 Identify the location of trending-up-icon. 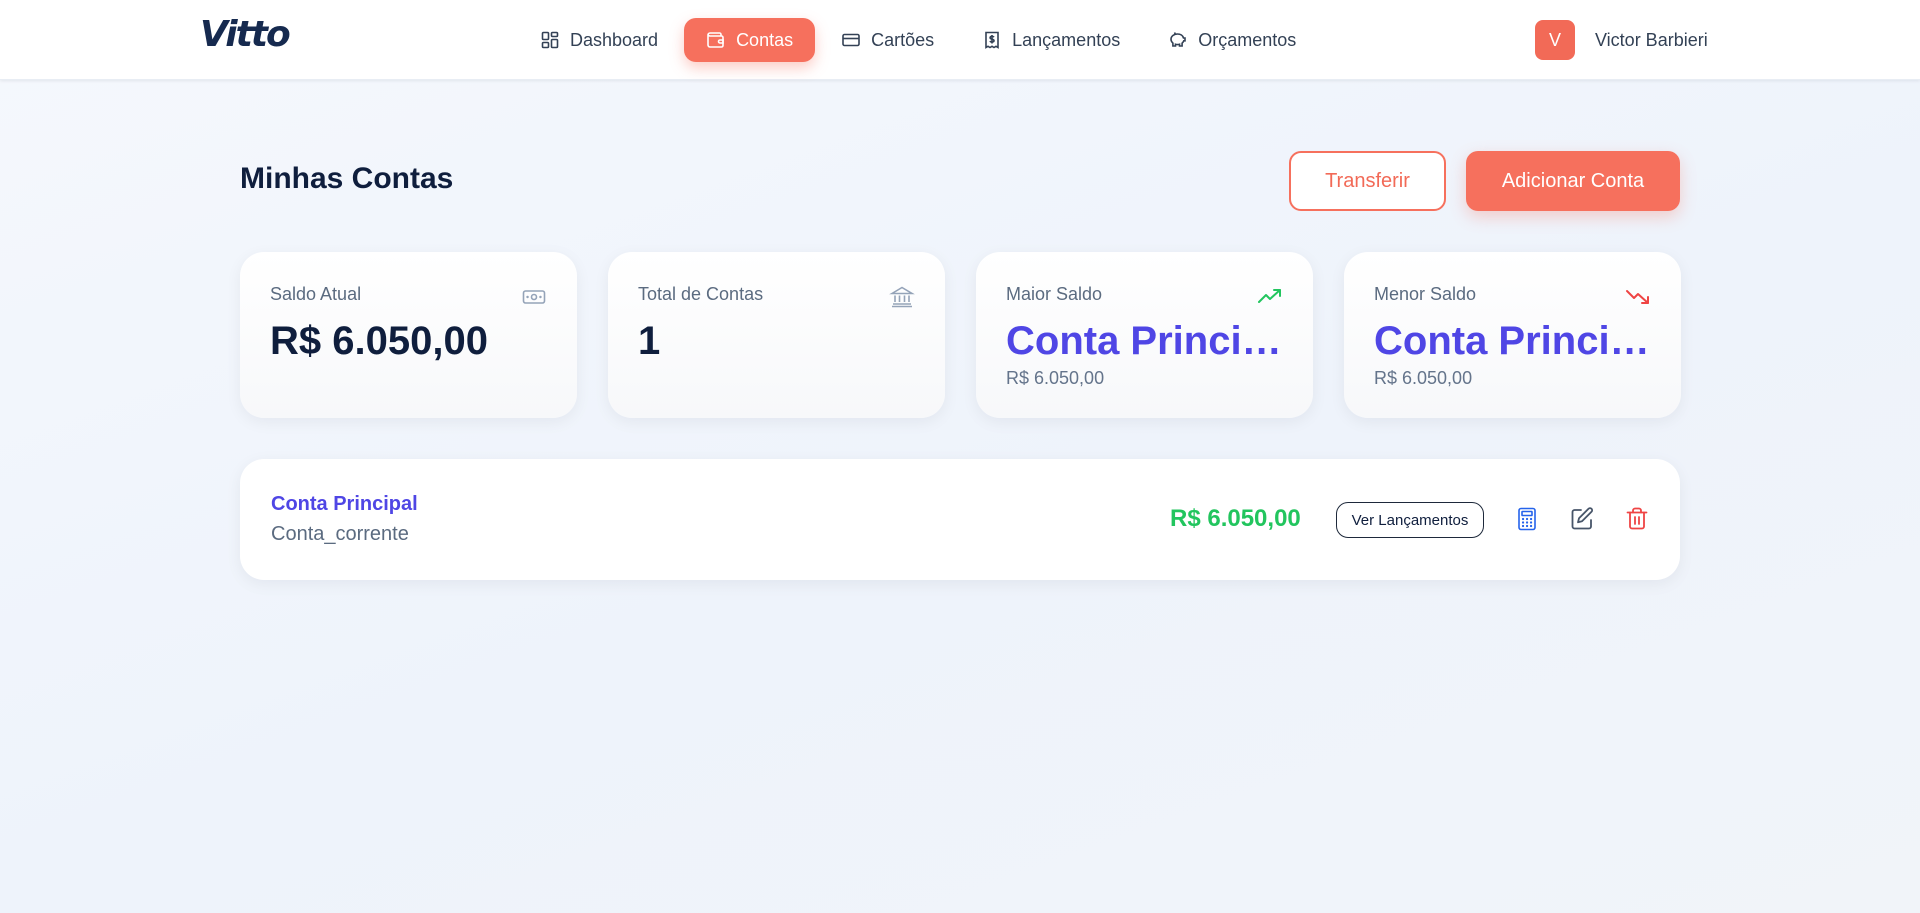
(1270, 297).